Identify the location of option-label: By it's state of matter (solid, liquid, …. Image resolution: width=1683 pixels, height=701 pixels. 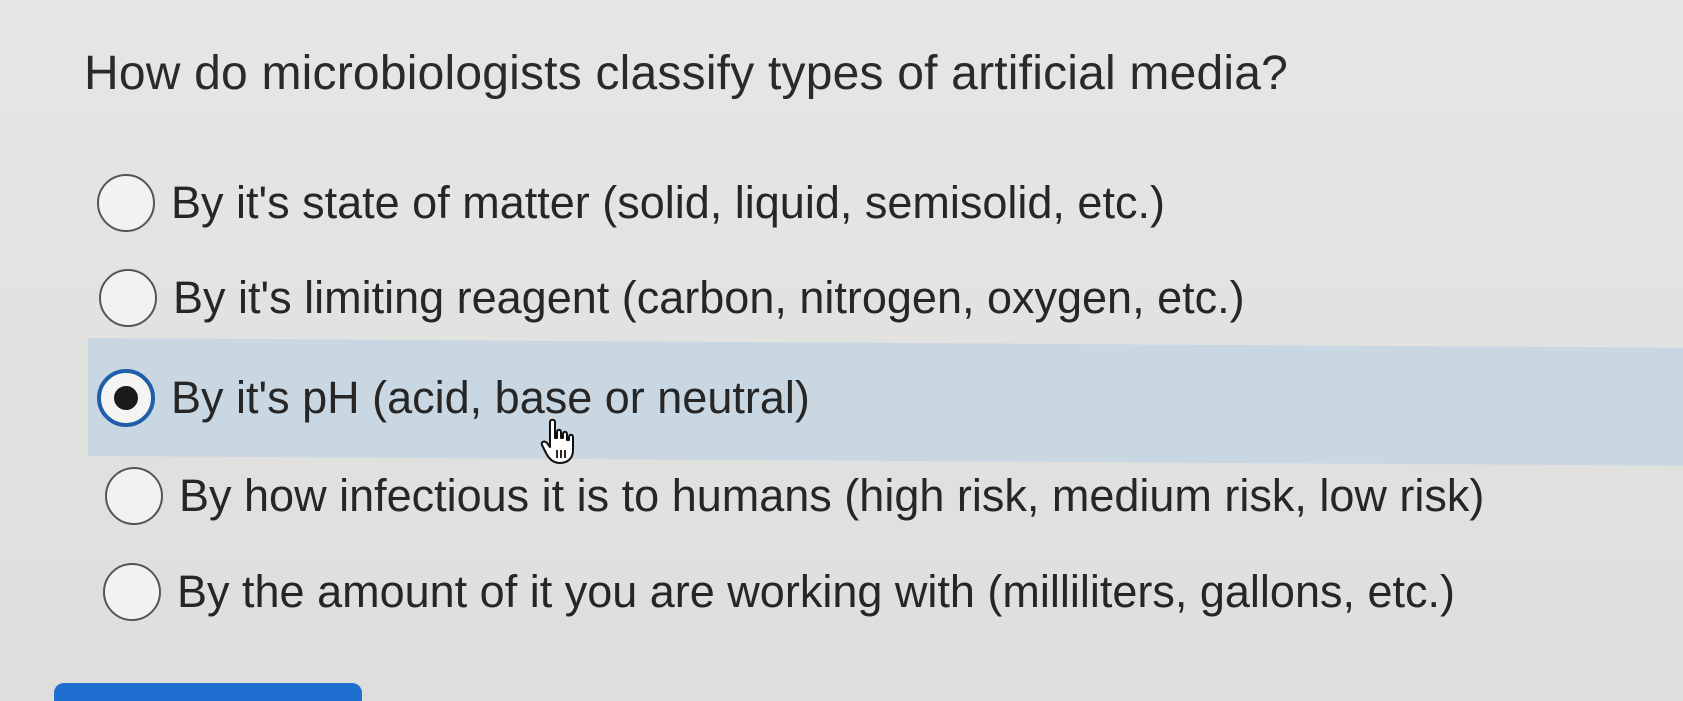
(668, 202).